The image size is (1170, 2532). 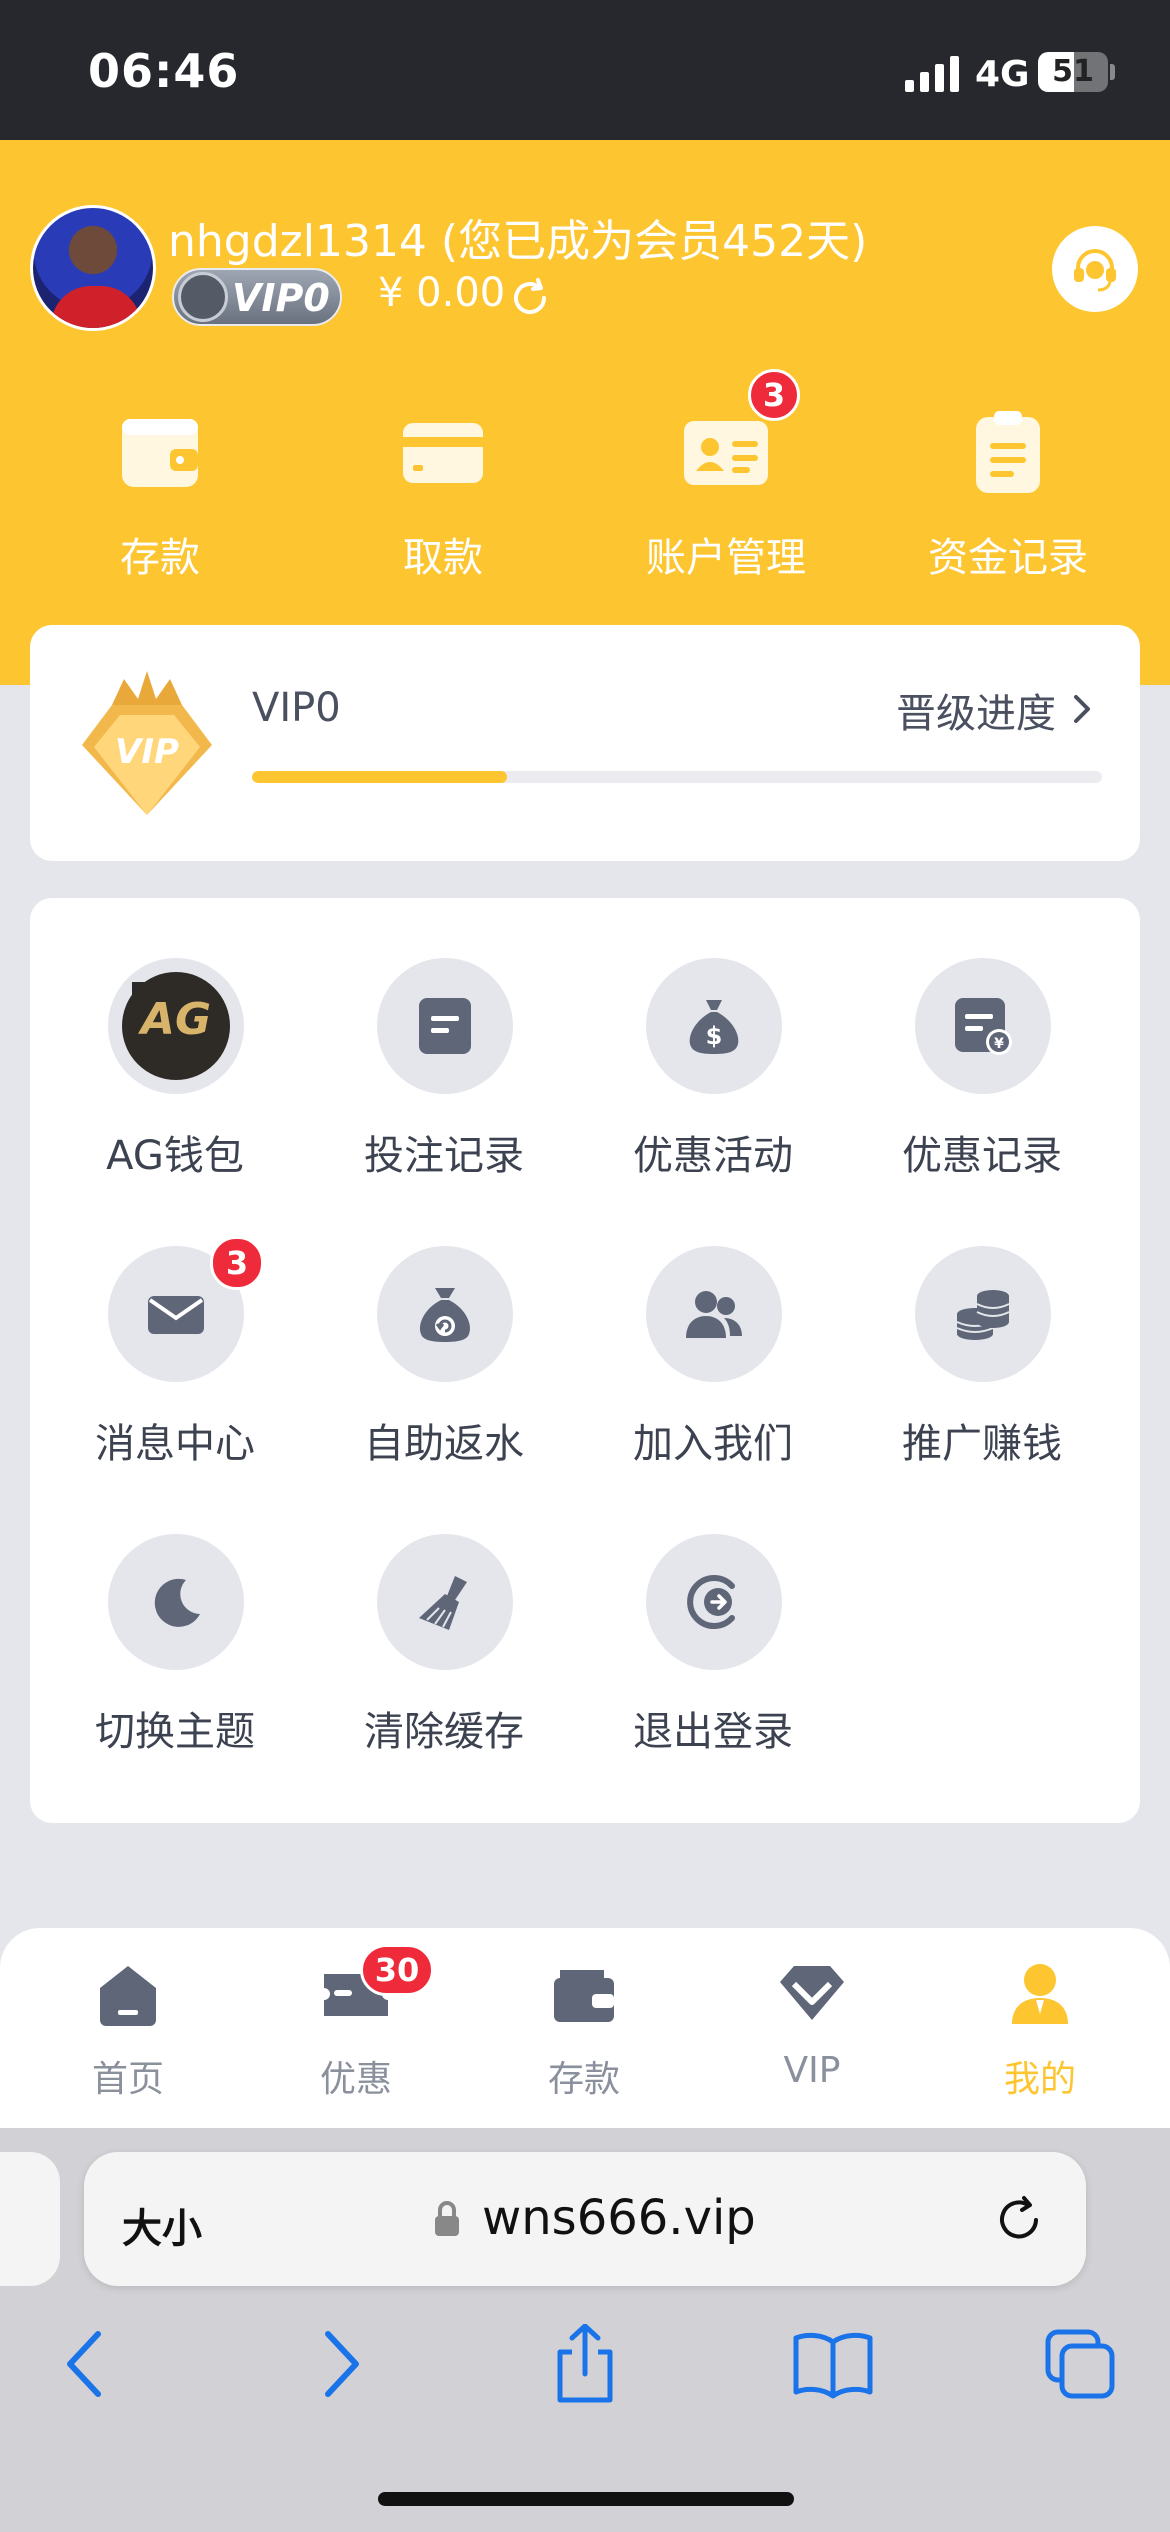 I want to click on rebate-bag-icon, so click(x=445, y=1315).